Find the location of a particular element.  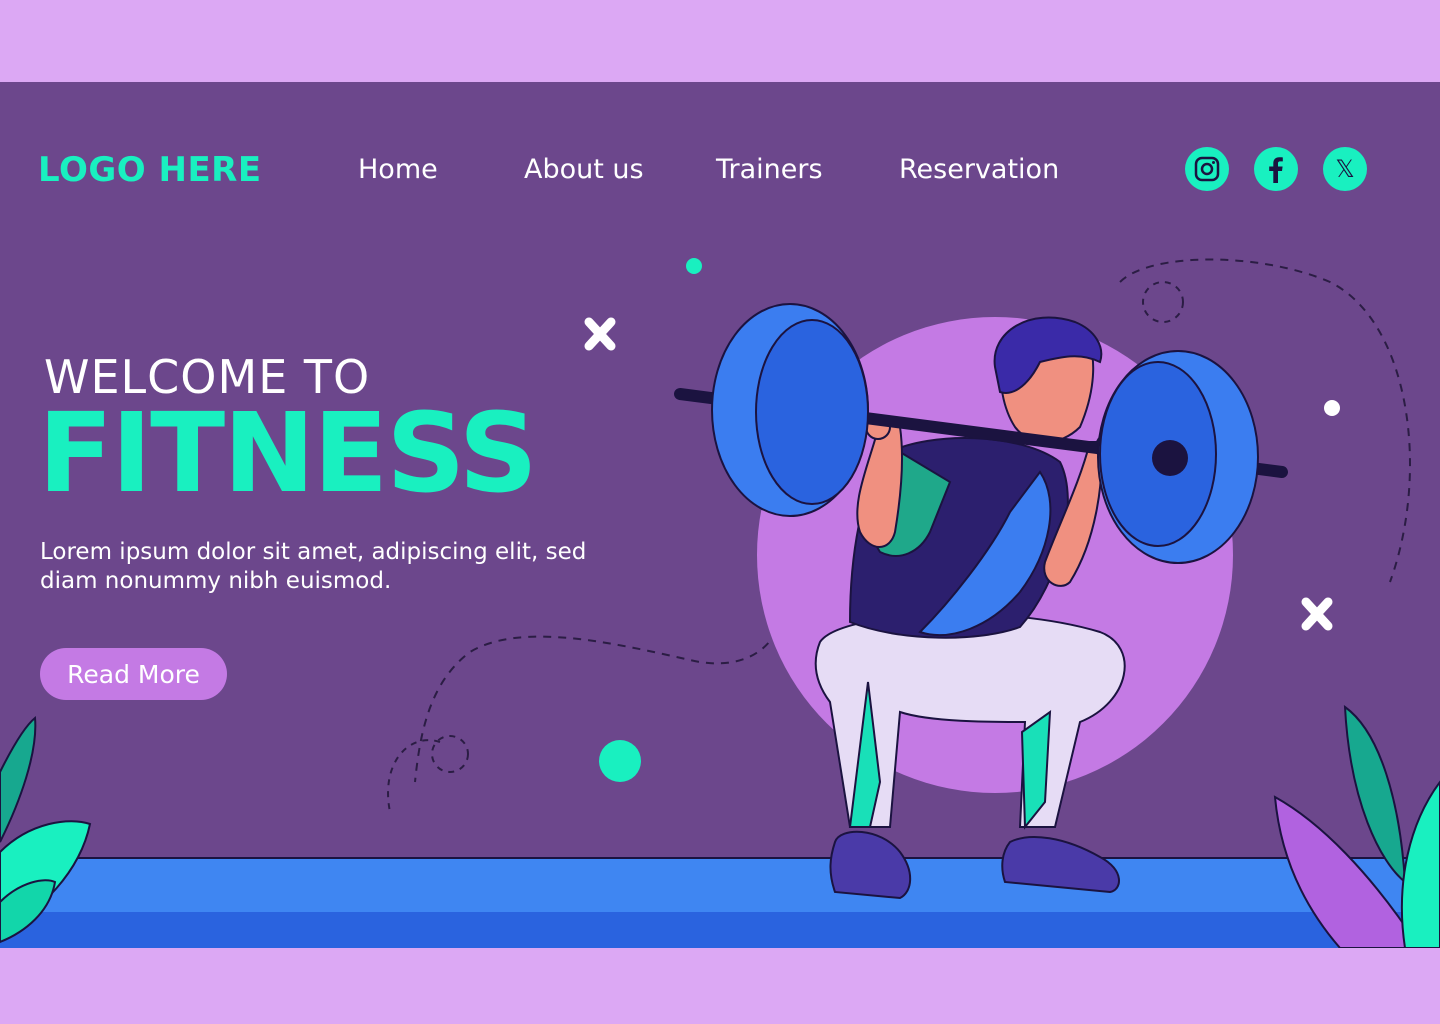

x-twitter-icon: 𝕏 is located at coordinates (1345, 169).